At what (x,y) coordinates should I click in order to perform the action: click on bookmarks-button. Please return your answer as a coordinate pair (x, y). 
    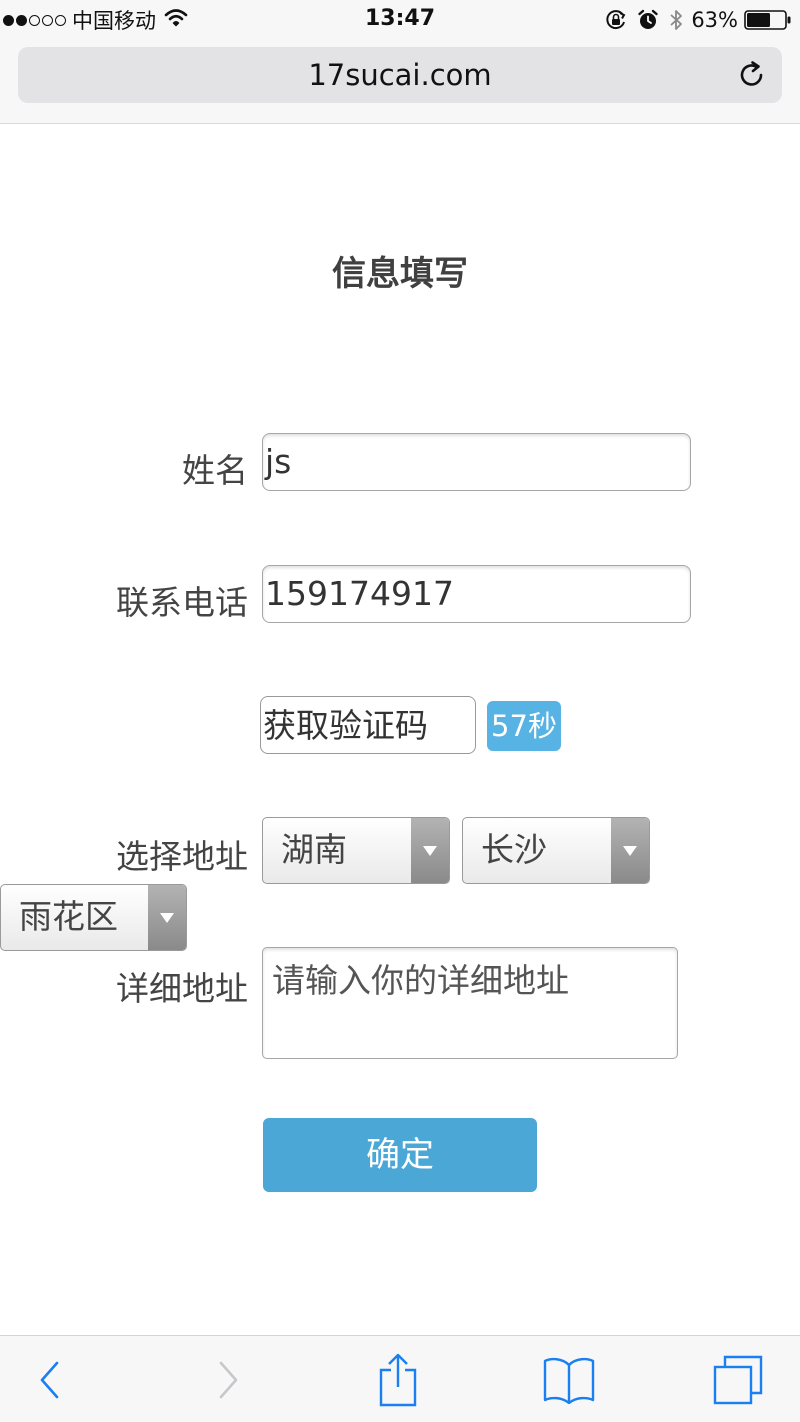
    Looking at the image, I should click on (569, 1379).